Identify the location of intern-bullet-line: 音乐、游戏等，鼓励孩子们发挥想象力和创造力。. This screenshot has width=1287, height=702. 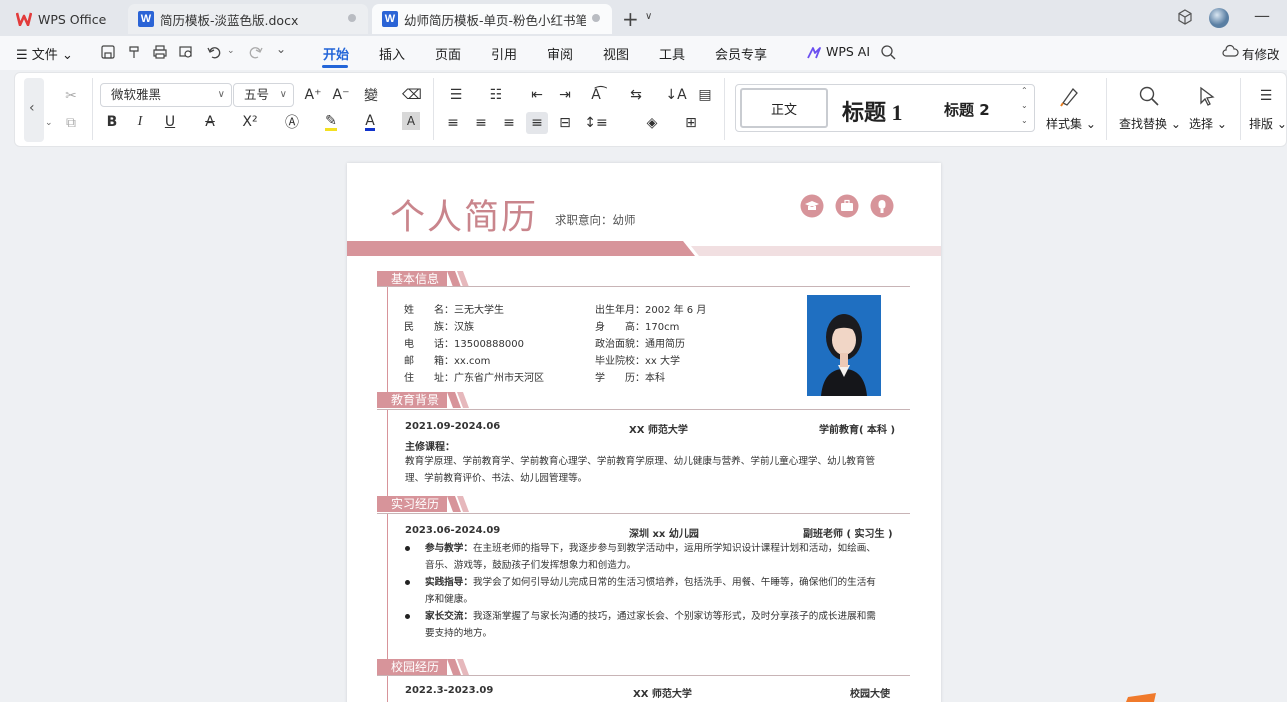
(531, 565).